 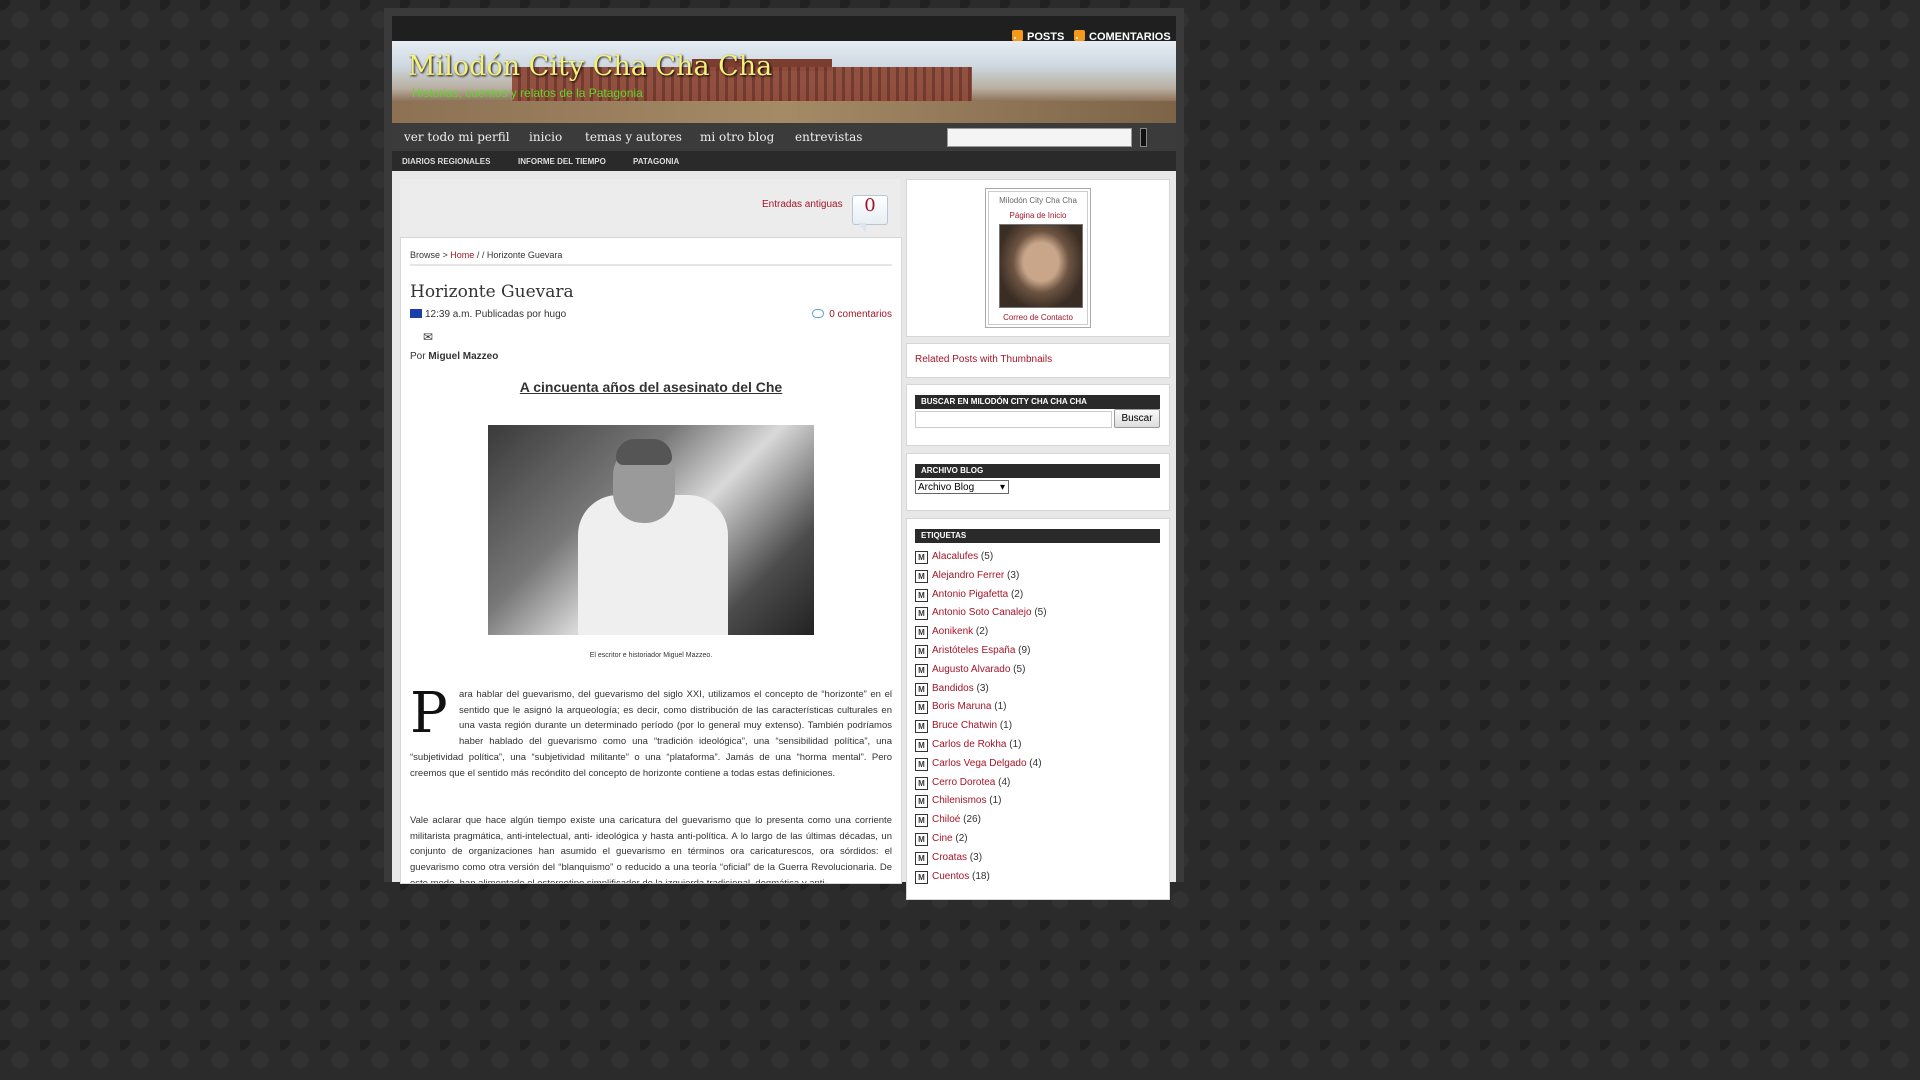 I want to click on tag-label: Carlos Vega Delgado, so click(x=979, y=763).